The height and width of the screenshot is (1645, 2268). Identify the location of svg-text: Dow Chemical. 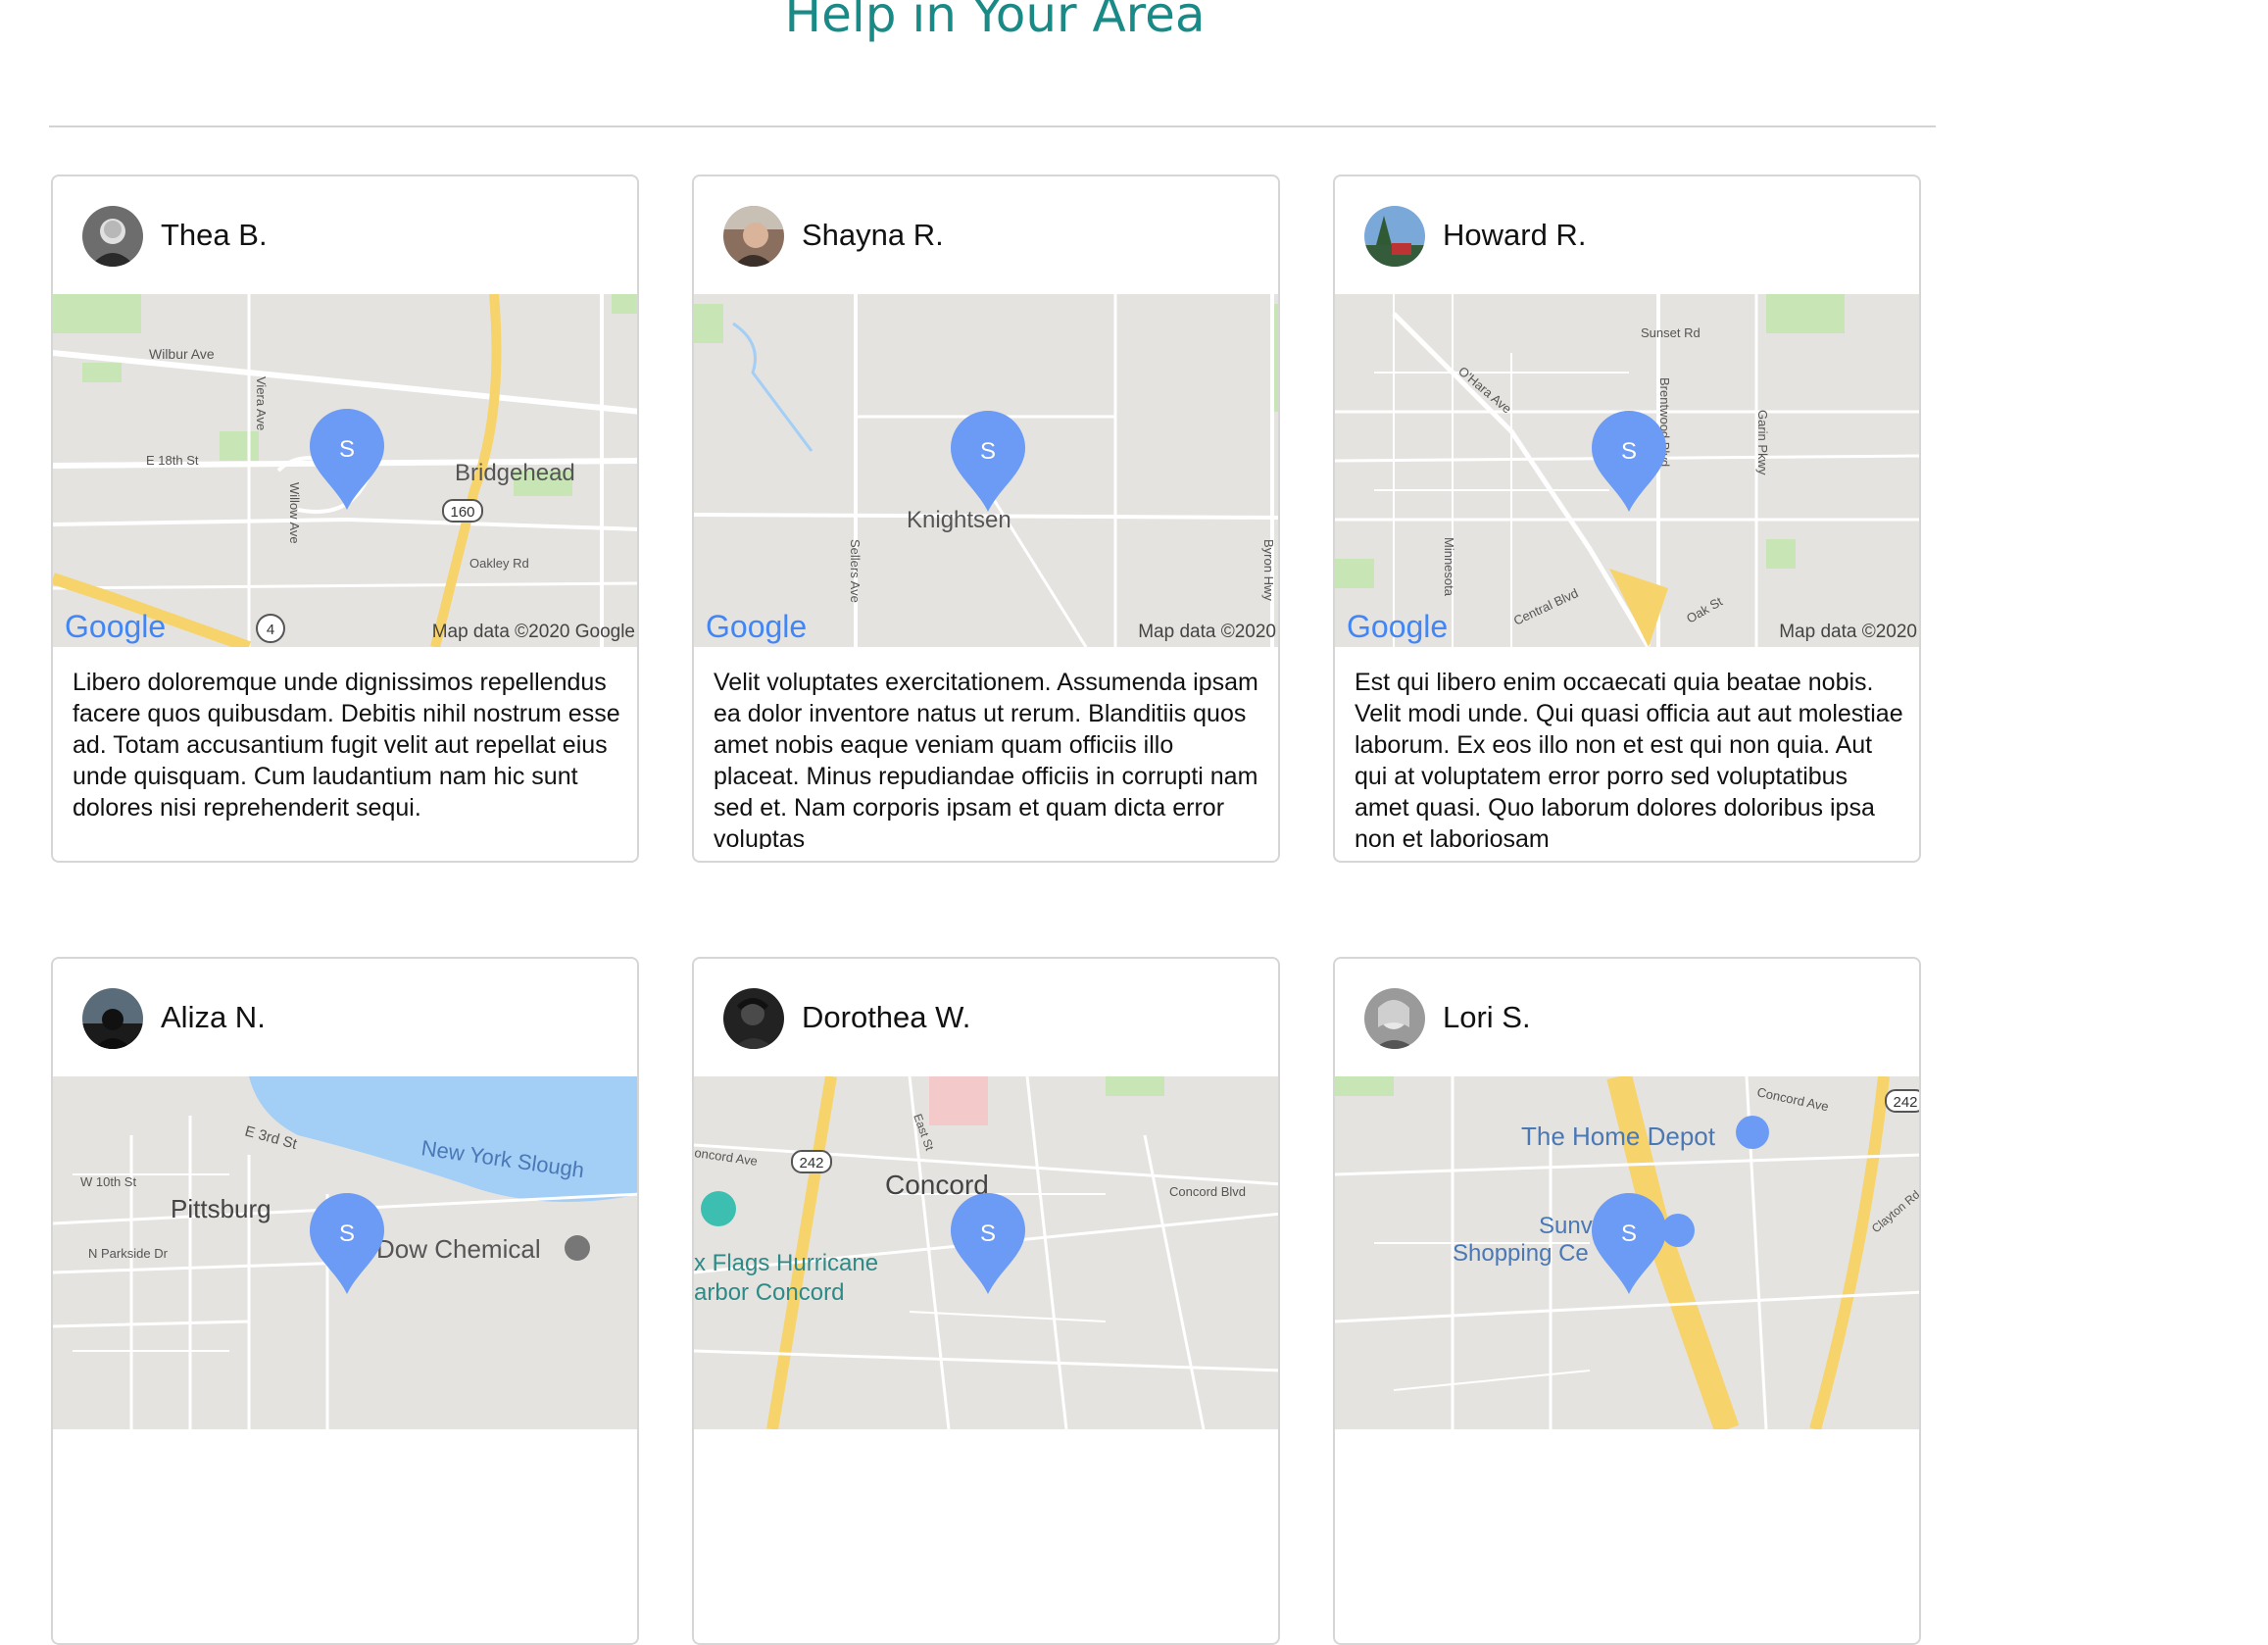
(458, 1249).